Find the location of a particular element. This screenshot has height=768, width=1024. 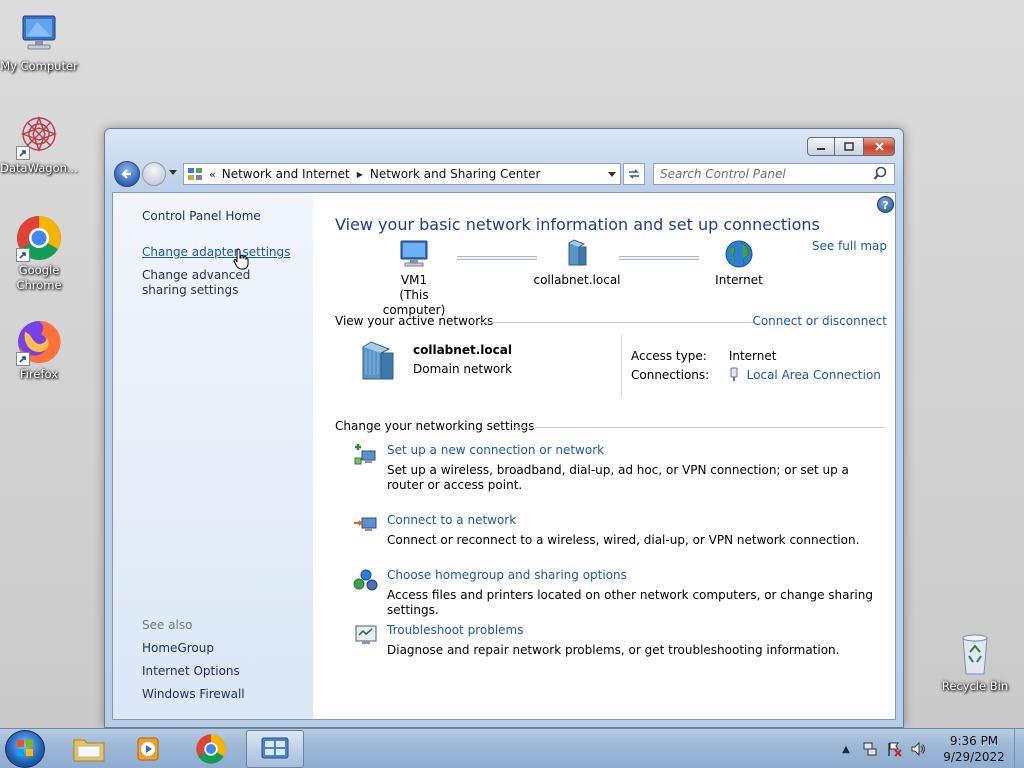

taskbar-control-panel-button is located at coordinates (275, 749).